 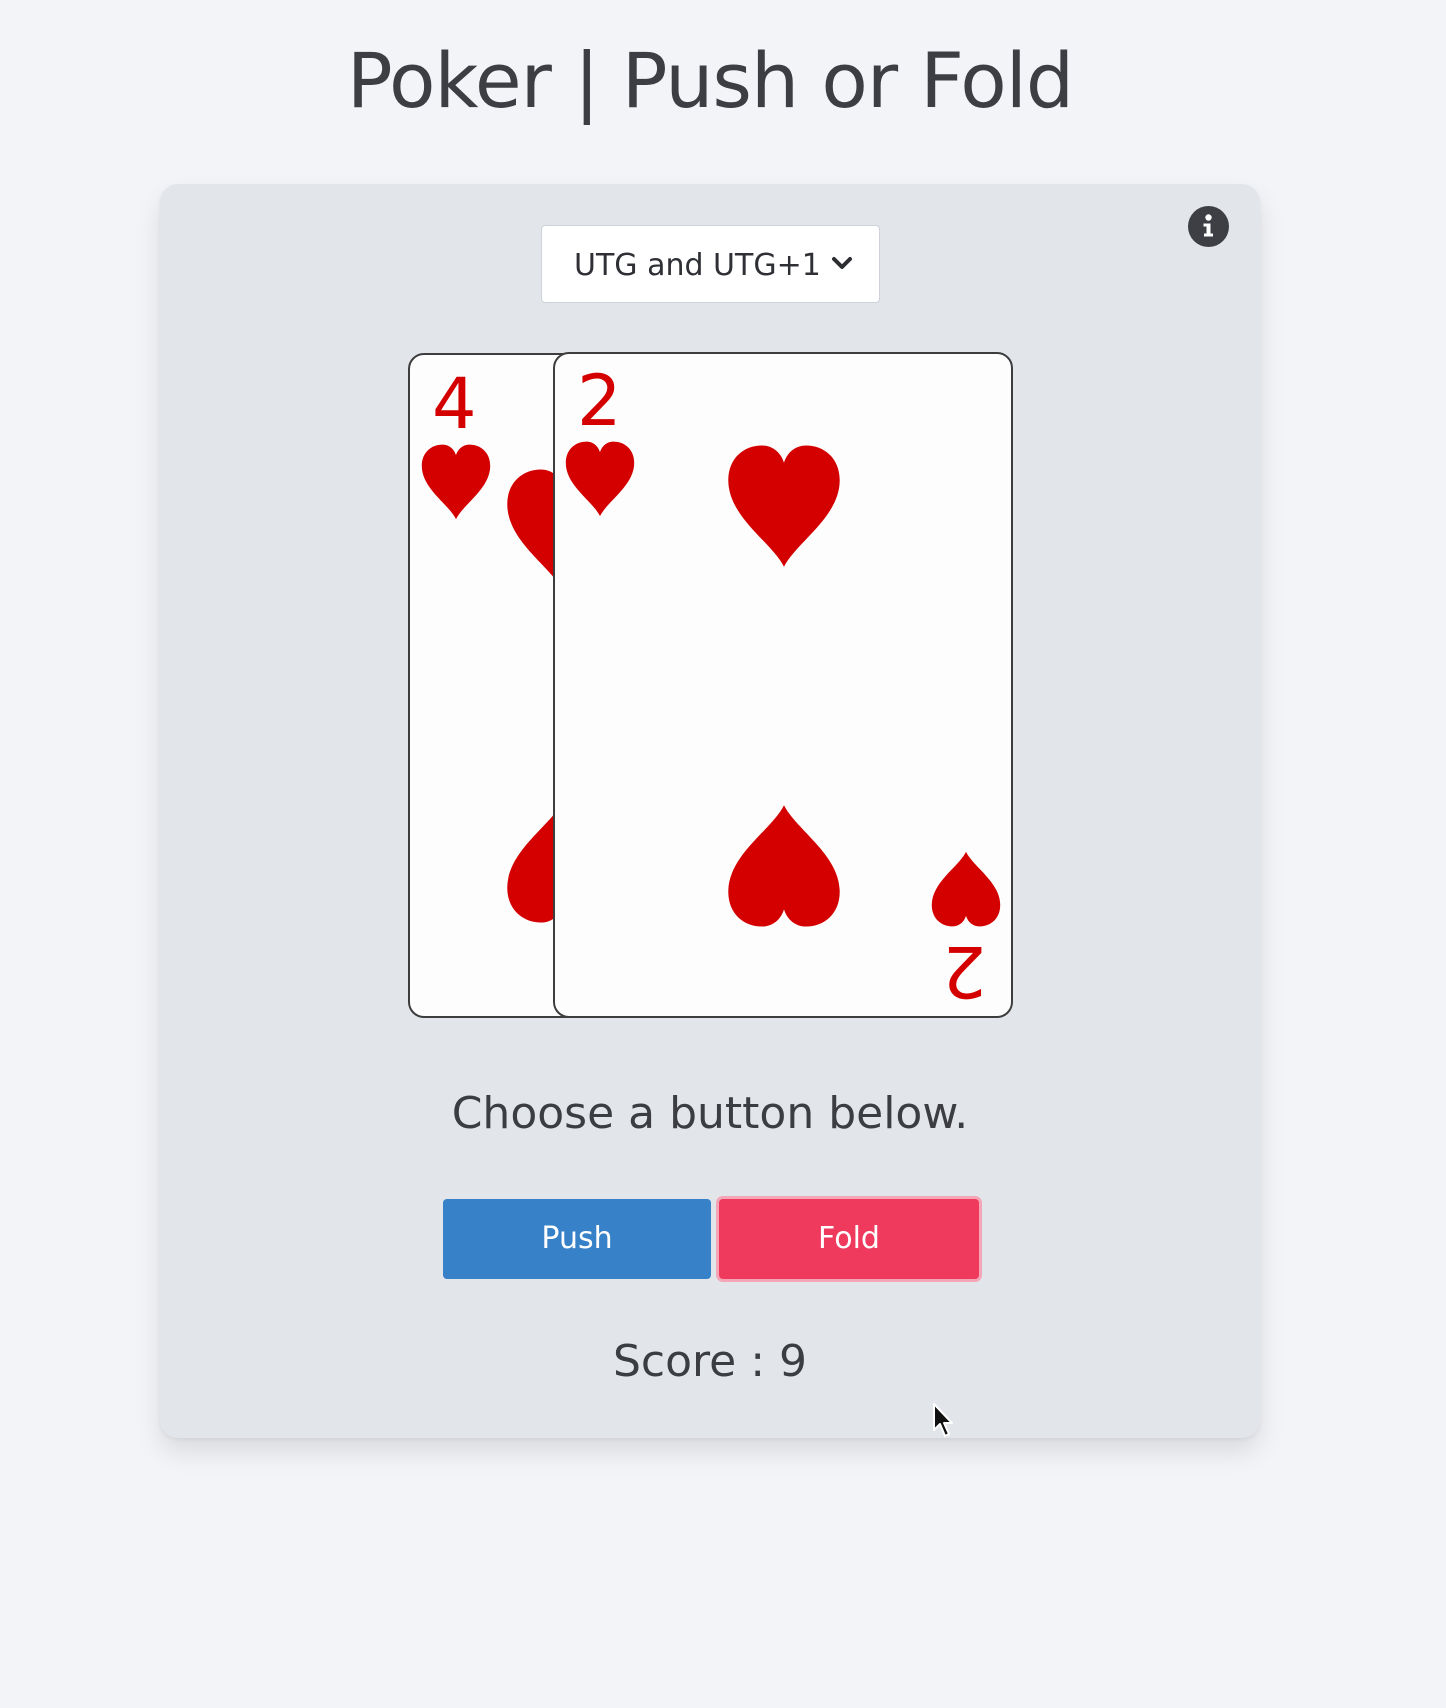 I want to click on position-select: UTG and UTG+1, so click(x=710, y=264).